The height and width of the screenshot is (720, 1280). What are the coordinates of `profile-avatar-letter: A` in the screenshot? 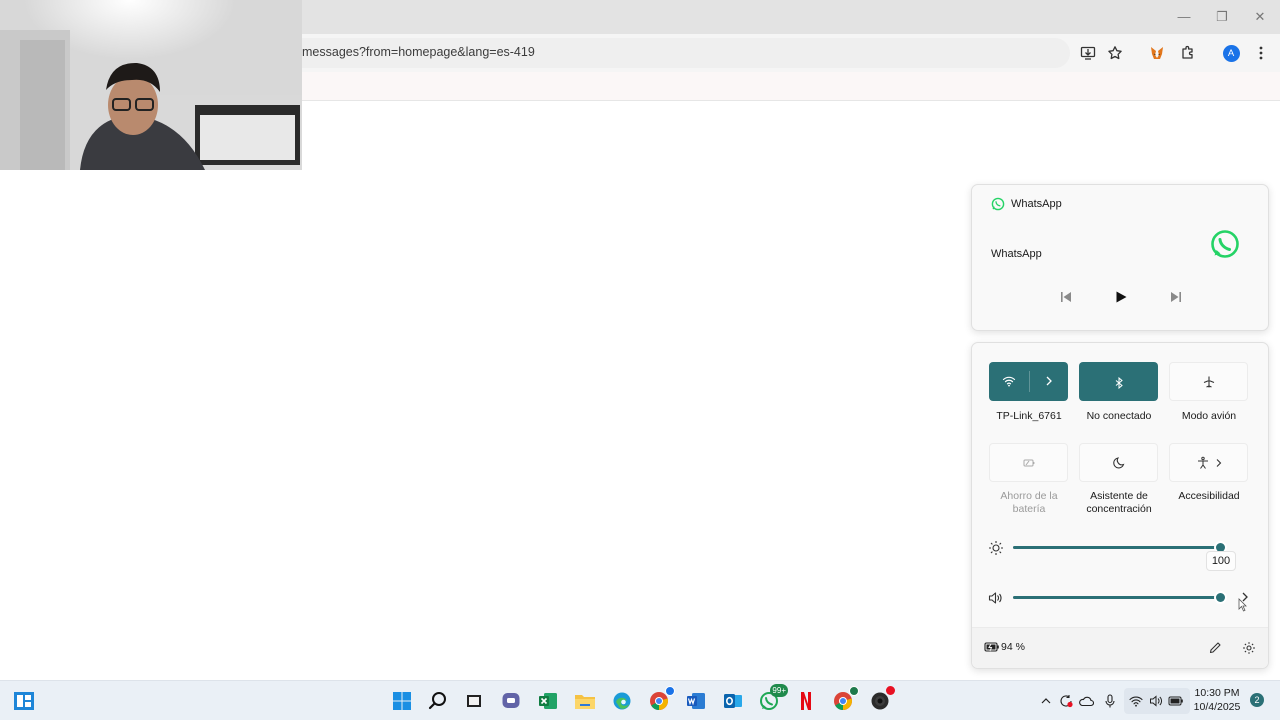 It's located at (1231, 53).